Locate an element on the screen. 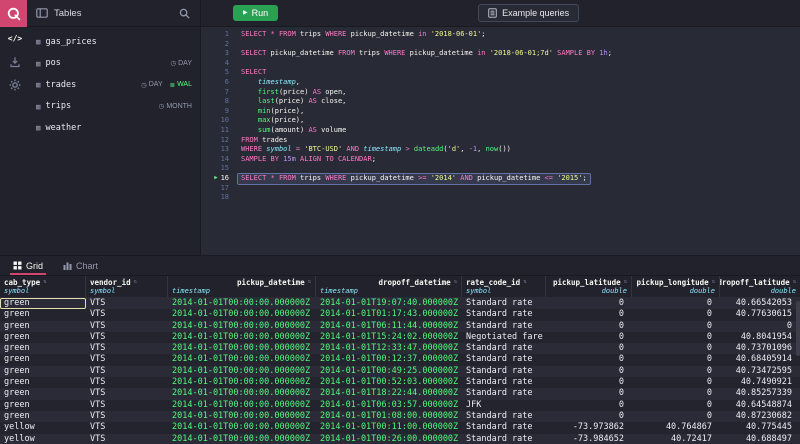 The image size is (800, 444). console-nav-button: </> is located at coordinates (15, 38).